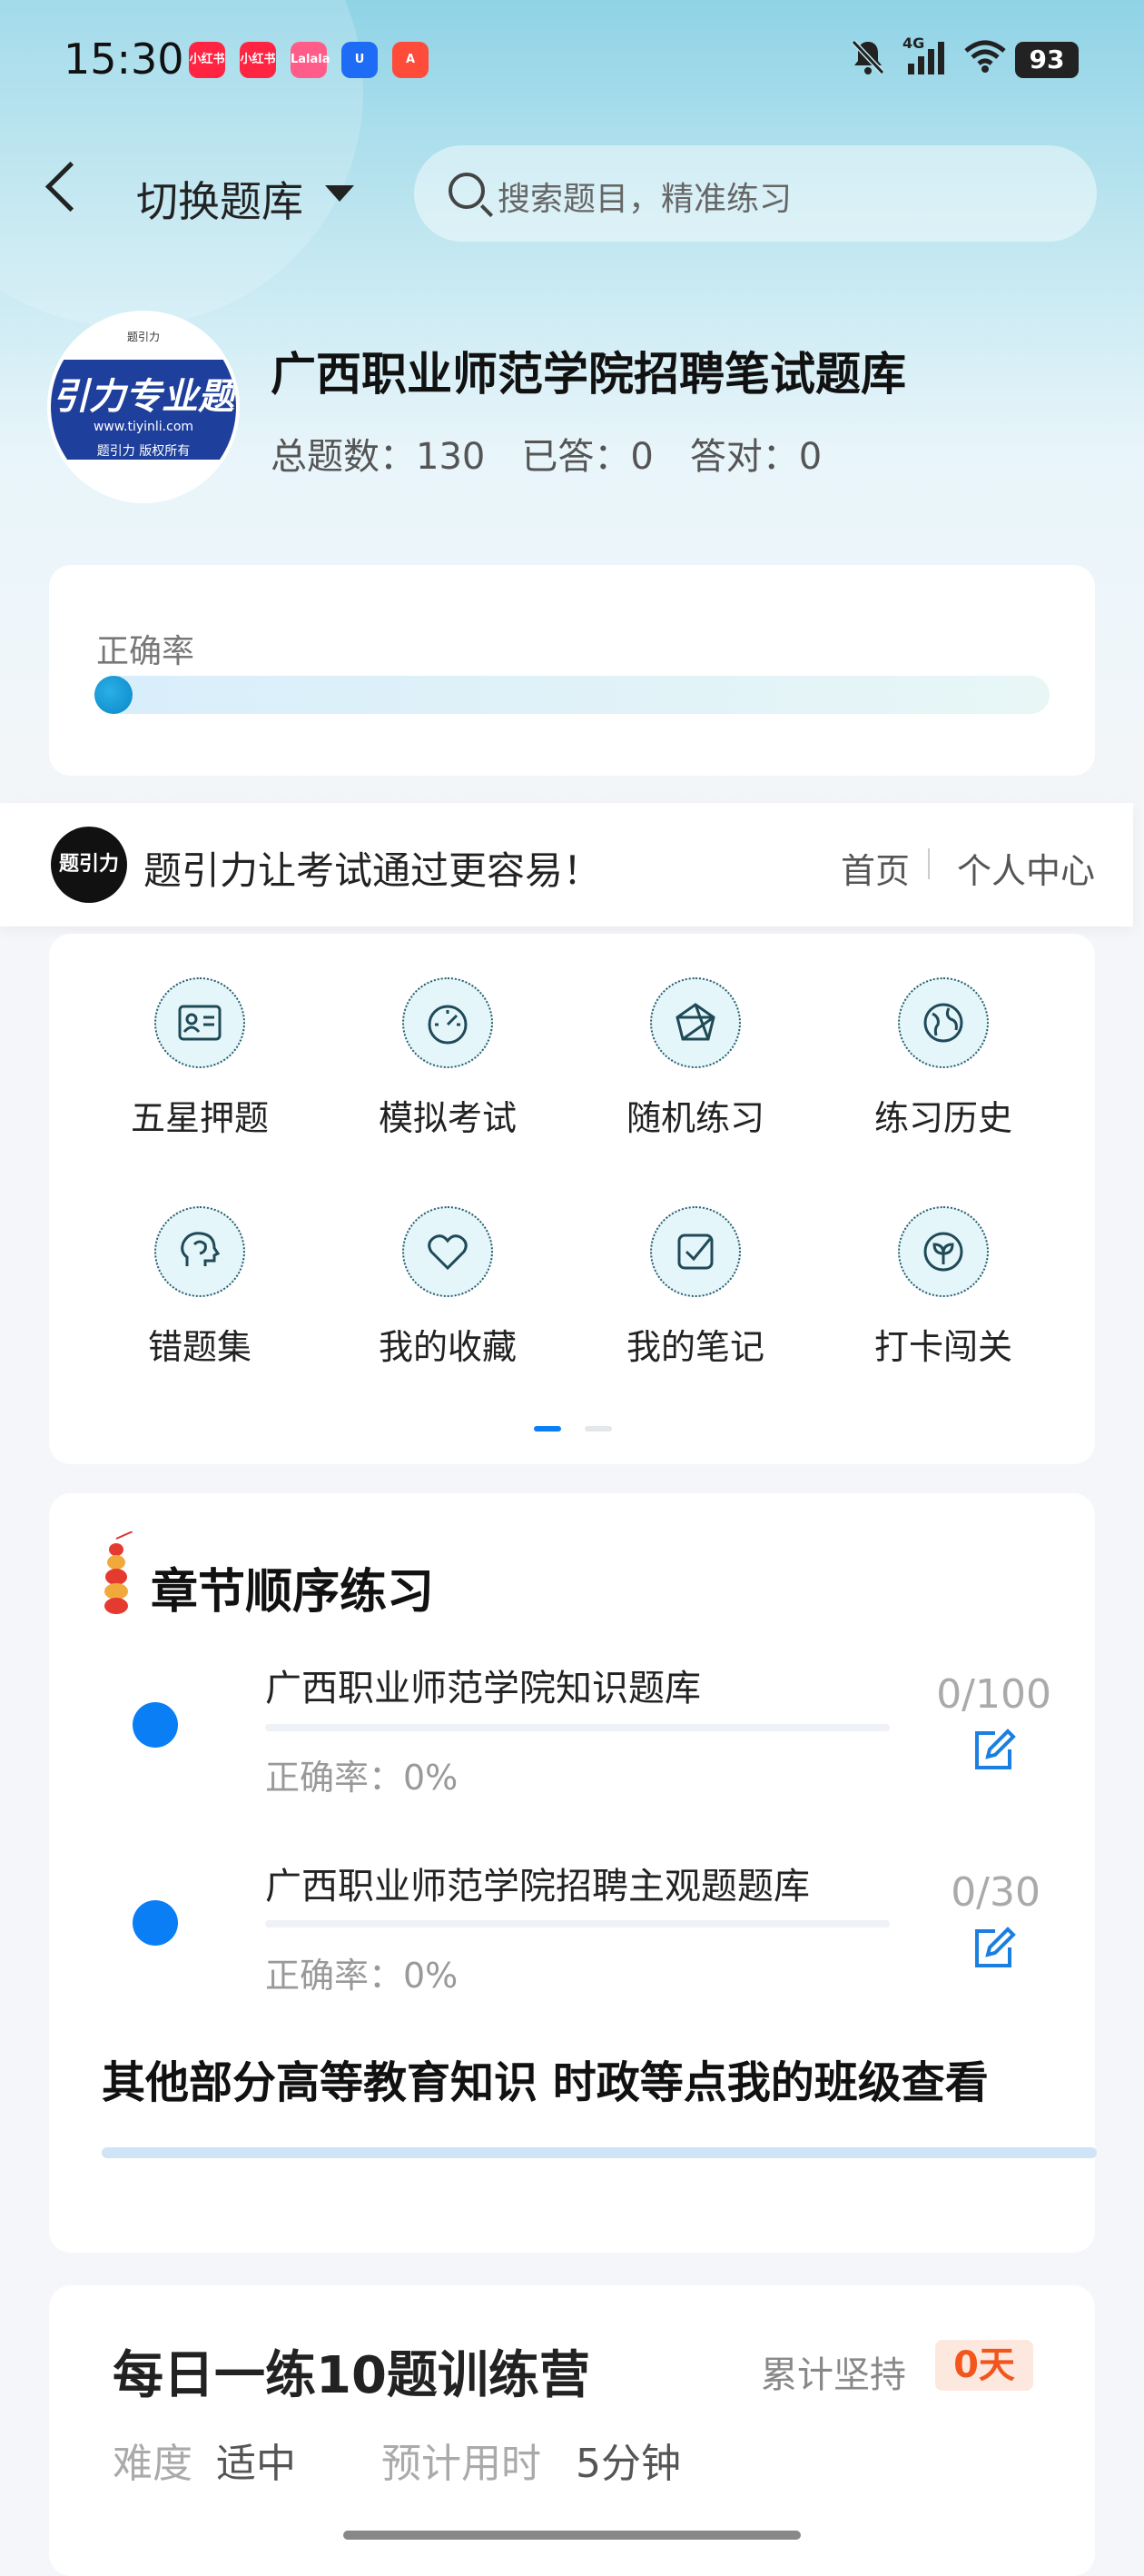  I want to click on chevron-down-icon, so click(339, 193).